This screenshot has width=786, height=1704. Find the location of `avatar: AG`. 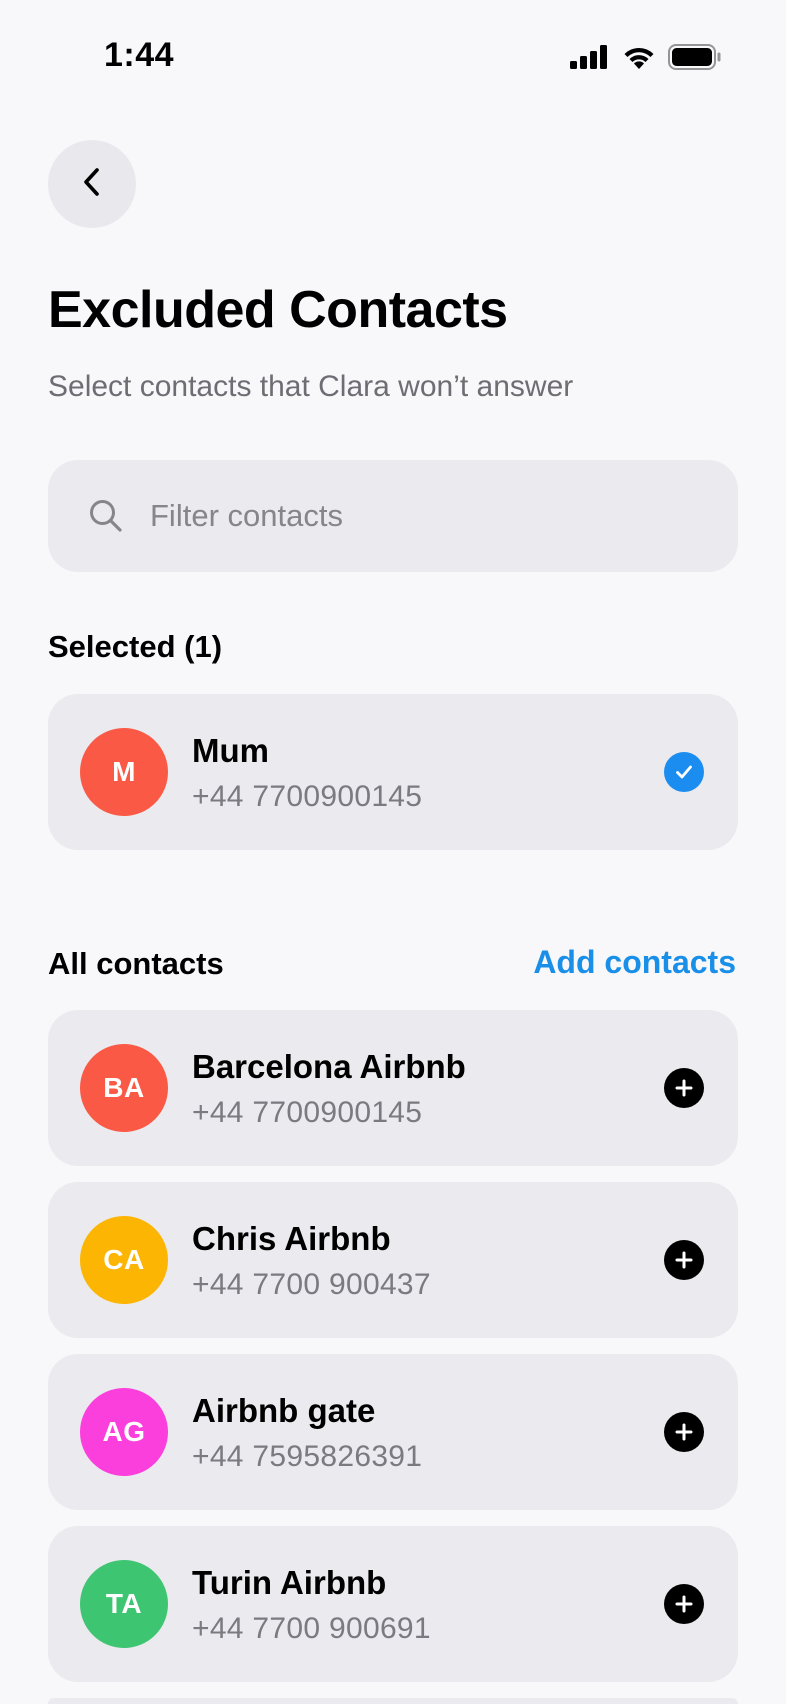

avatar: AG is located at coordinates (124, 1432).